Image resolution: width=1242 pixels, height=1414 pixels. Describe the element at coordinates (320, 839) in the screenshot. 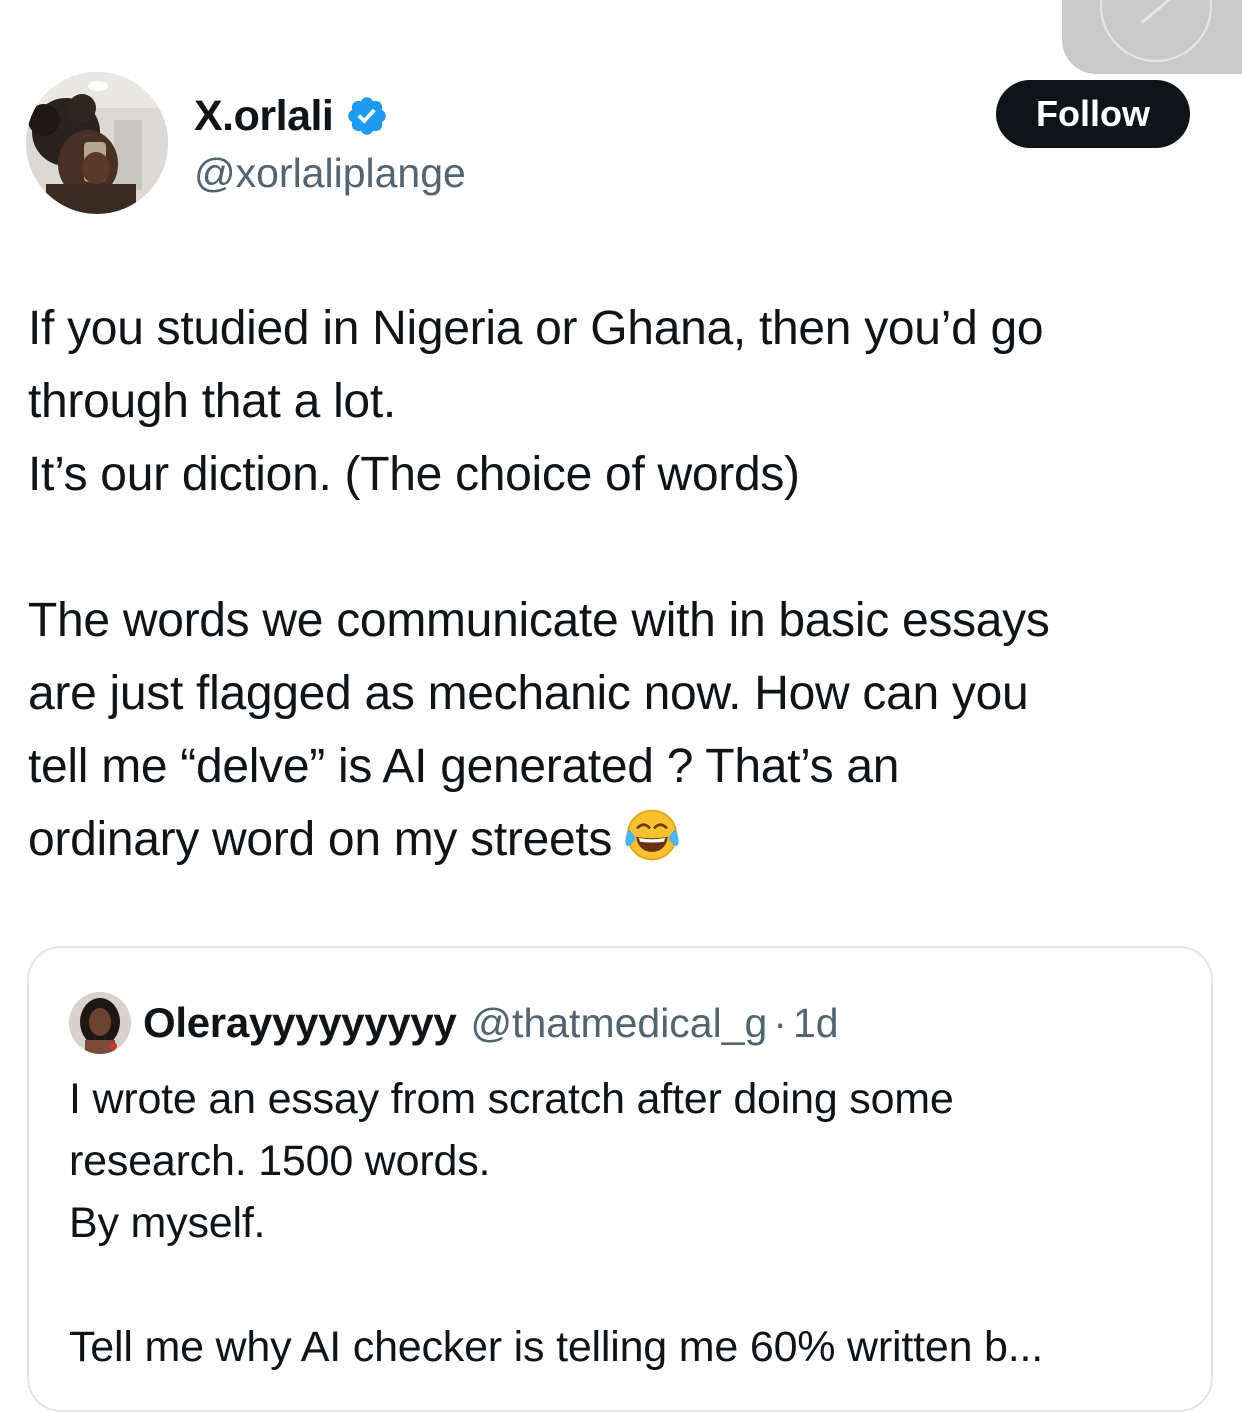

I see `tweet-line-text: ordinary word on my streets` at that location.